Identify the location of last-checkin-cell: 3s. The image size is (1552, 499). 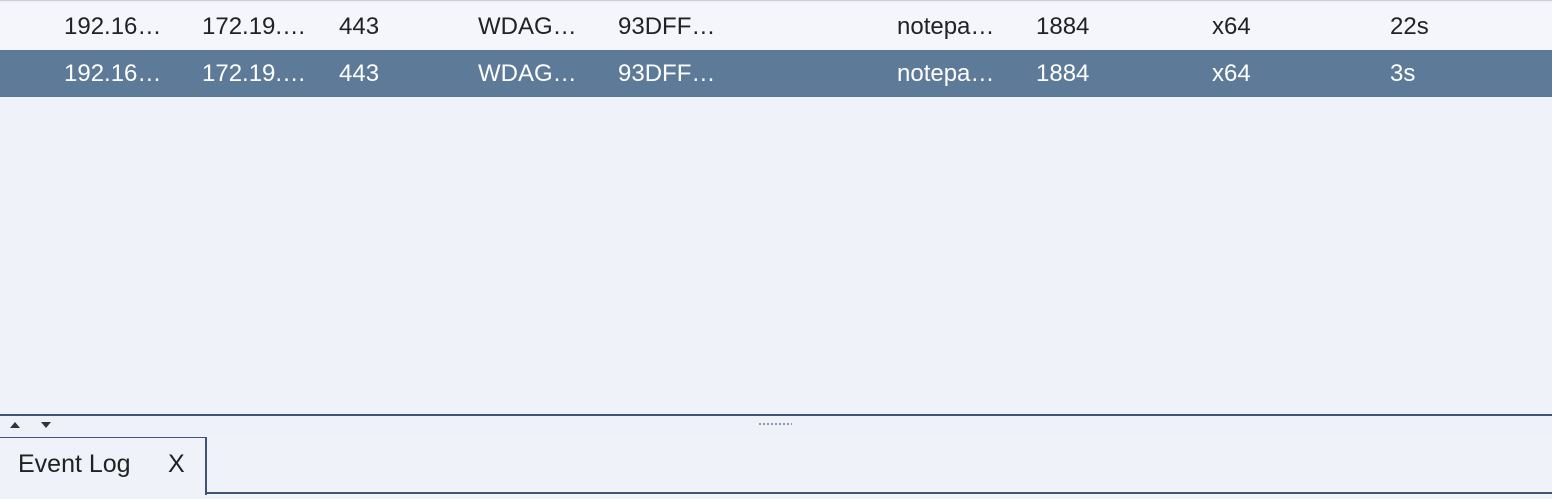
(1403, 73).